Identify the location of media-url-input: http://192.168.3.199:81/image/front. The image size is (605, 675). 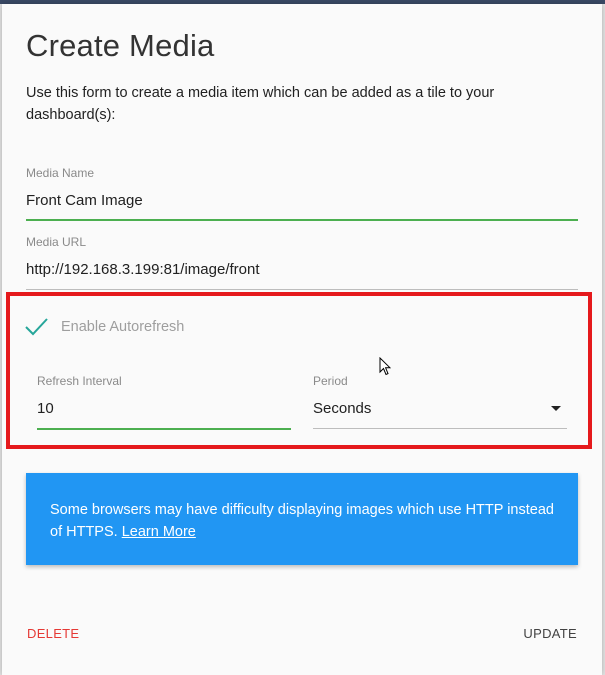
(143, 269).